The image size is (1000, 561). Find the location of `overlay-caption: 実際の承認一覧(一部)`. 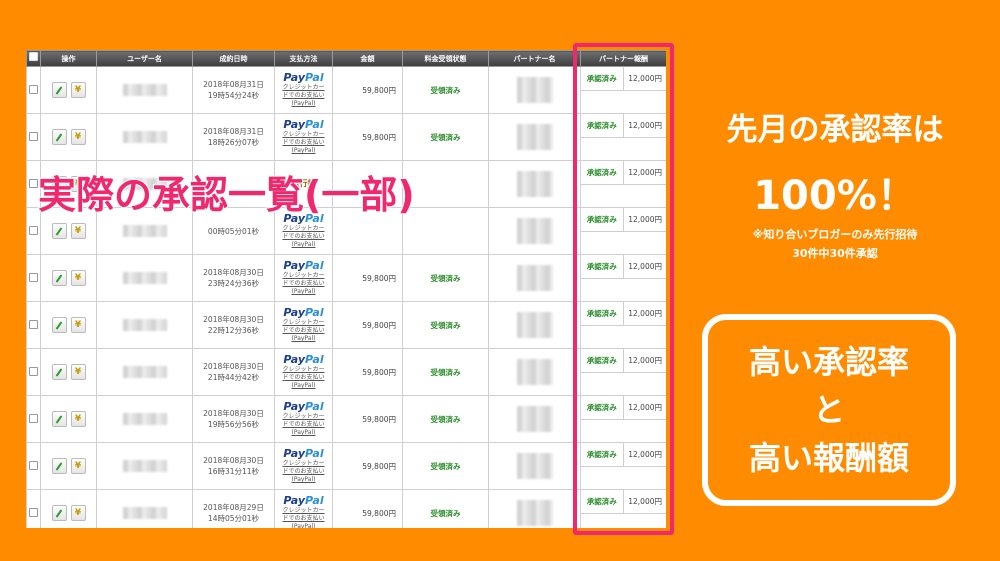

overlay-caption: 実際の承認一覧(一部) is located at coordinates (226, 195).